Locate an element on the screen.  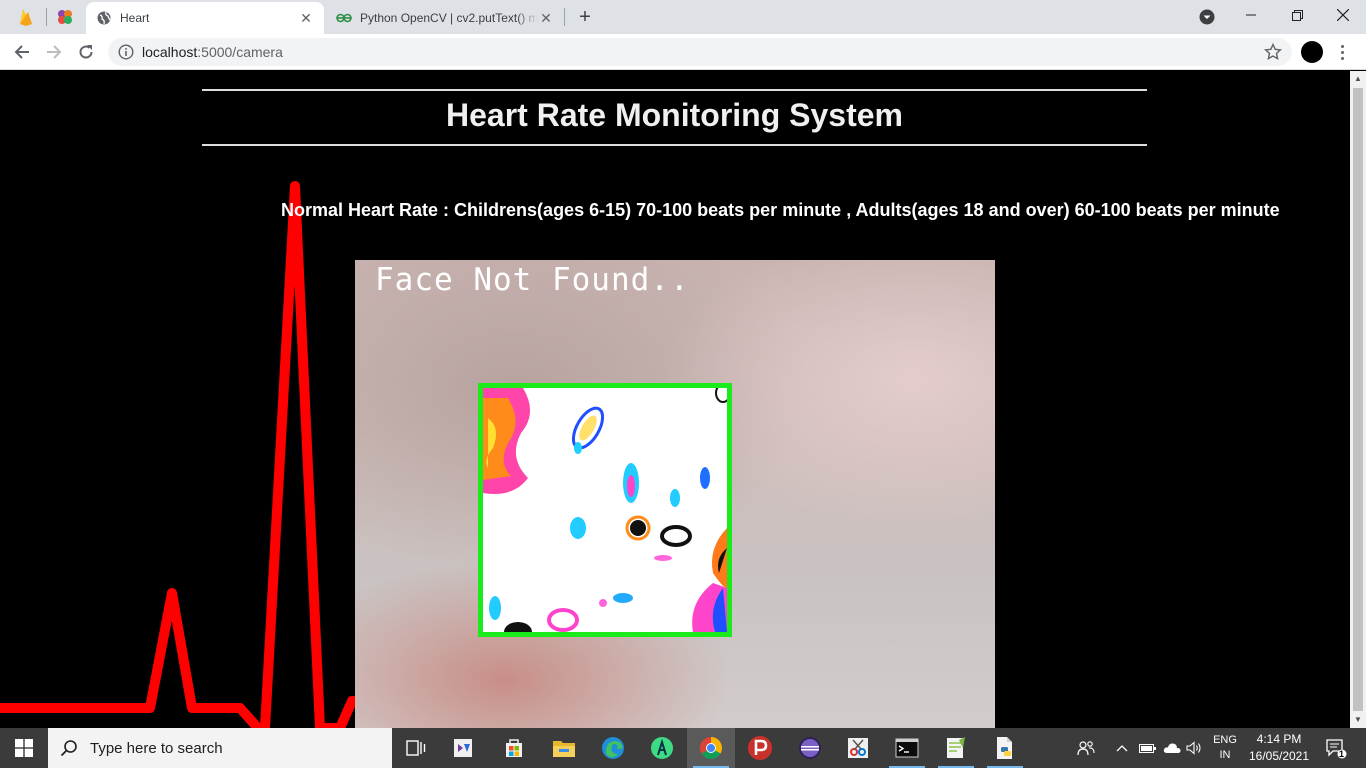
url-text: localhost:5000/camera is located at coordinates (212, 52).